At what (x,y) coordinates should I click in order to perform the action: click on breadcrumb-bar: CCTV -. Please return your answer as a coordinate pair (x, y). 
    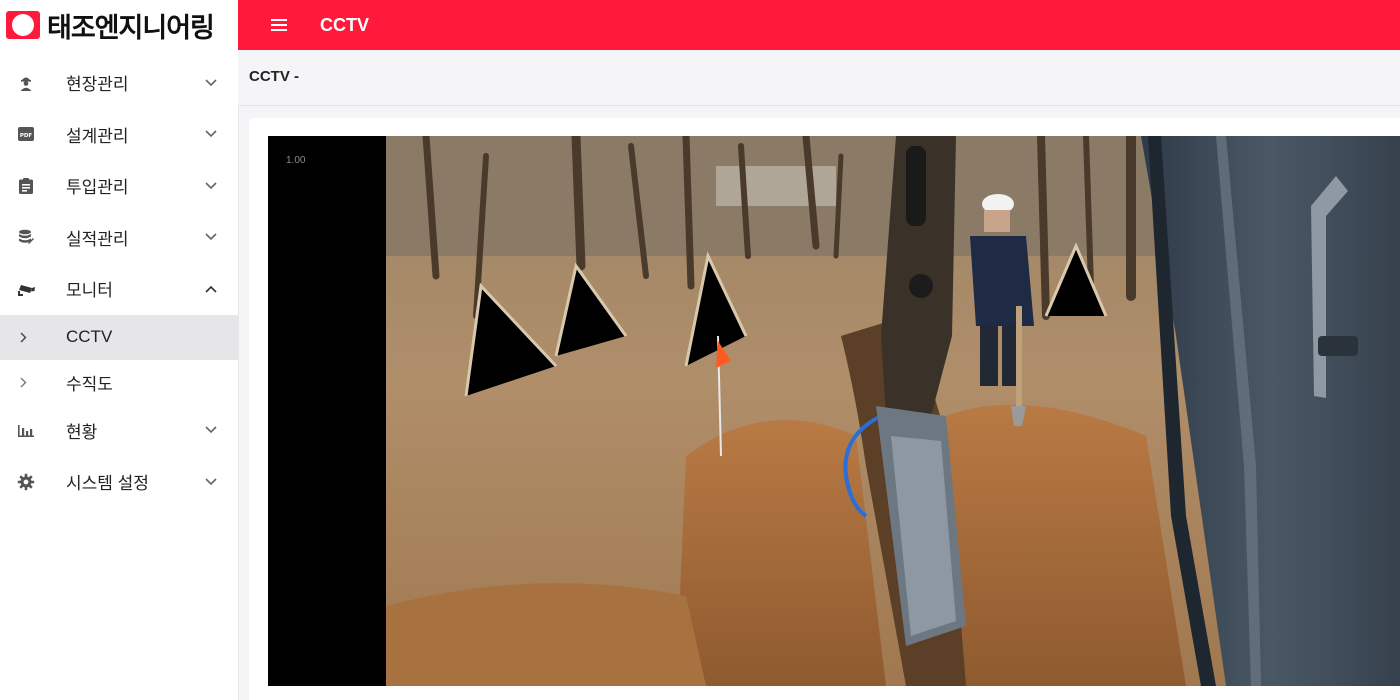
    Looking at the image, I should click on (819, 78).